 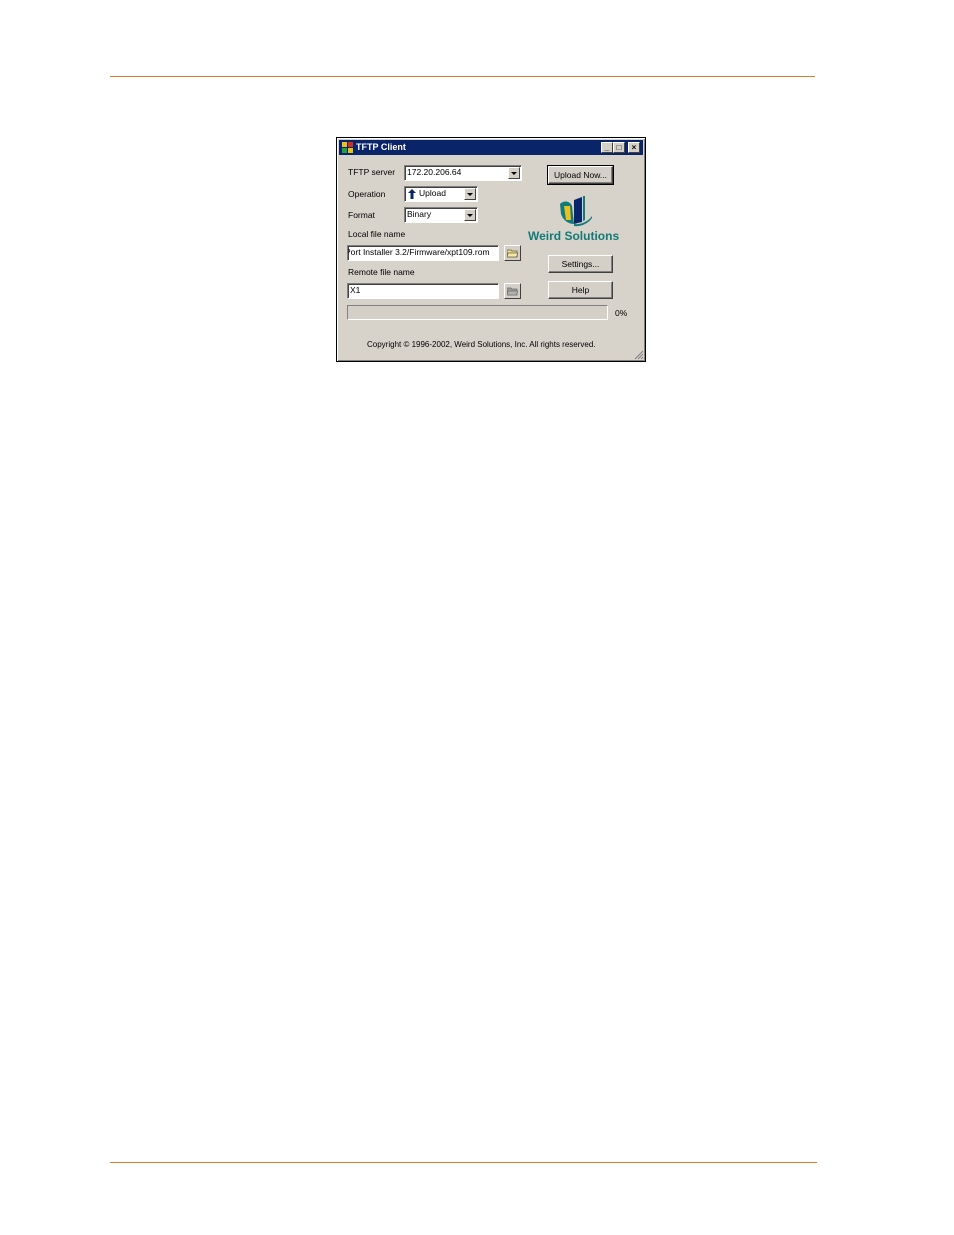 I want to click on maximize-button: □, so click(x=619, y=147).